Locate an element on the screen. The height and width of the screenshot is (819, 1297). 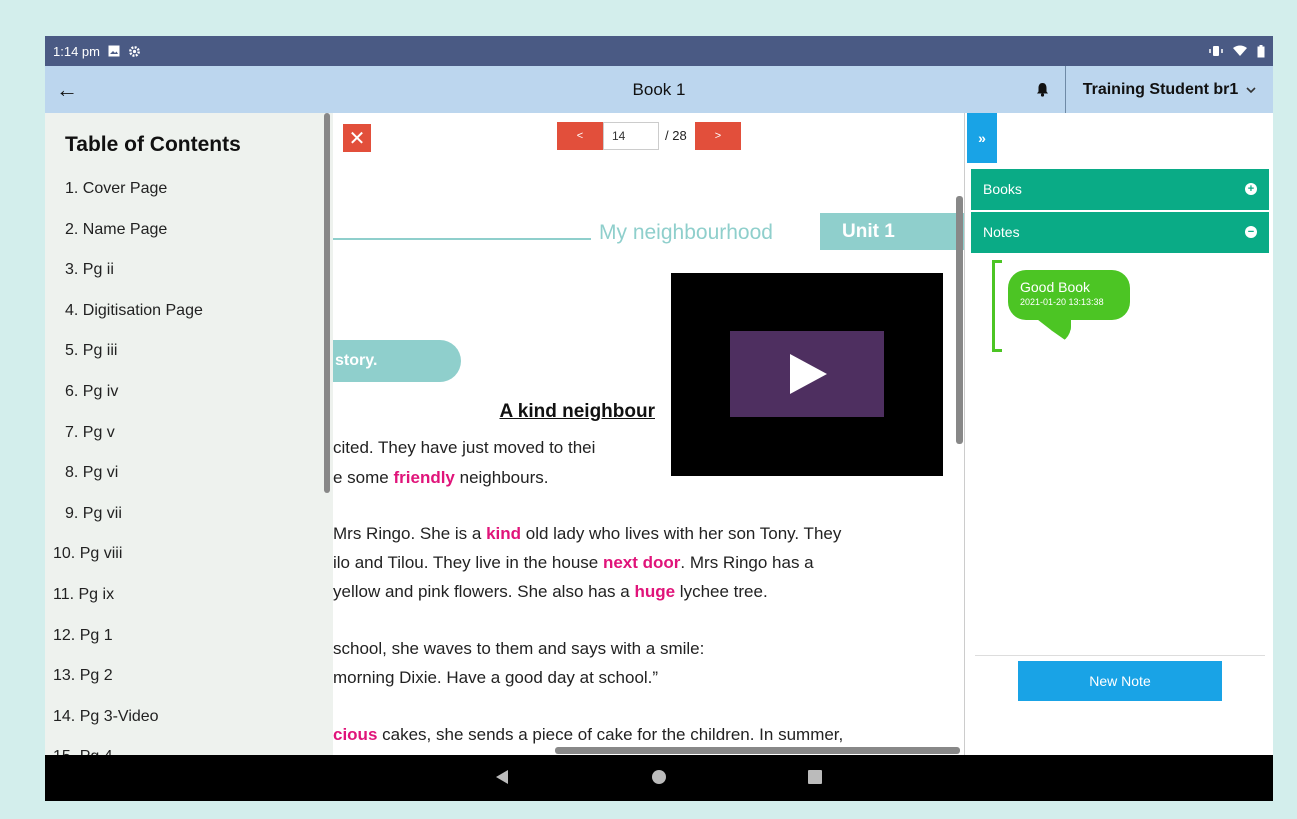
viewer-horizontal-scrollbar is located at coordinates (757, 750).